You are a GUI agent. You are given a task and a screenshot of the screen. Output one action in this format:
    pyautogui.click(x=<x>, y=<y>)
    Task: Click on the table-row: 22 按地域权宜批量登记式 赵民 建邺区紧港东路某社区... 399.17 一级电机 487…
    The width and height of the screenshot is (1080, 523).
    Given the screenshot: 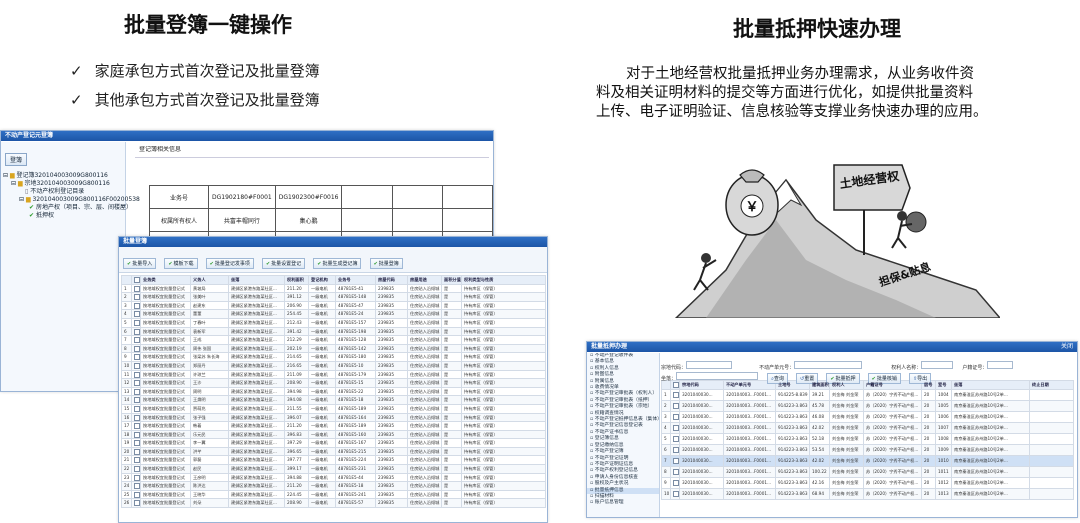 What is the action you would take?
    pyautogui.click(x=333, y=469)
    